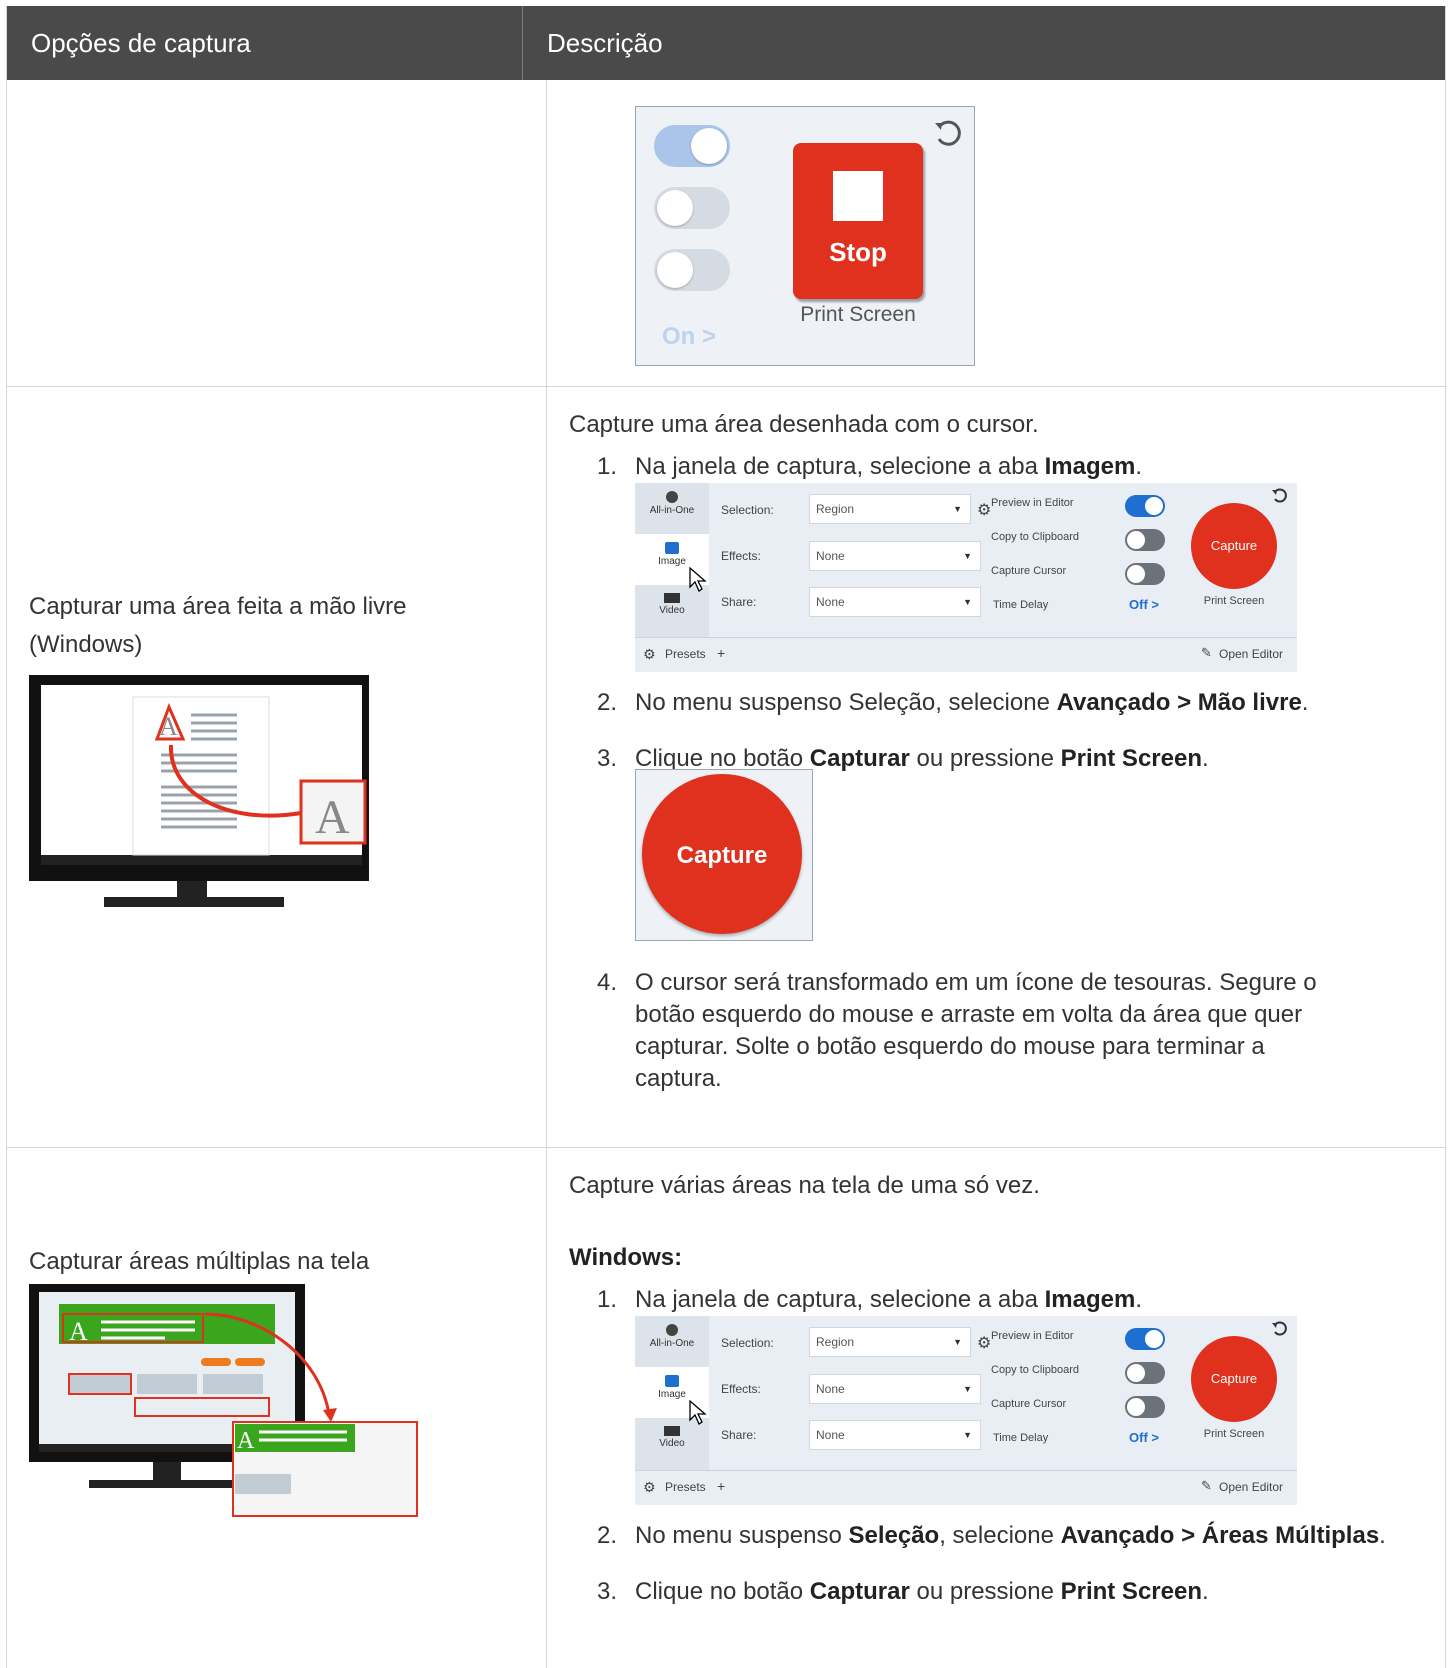 This screenshot has width=1449, height=1668. Describe the element at coordinates (605, 43) in the screenshot. I see `header-description: Descrição` at that location.